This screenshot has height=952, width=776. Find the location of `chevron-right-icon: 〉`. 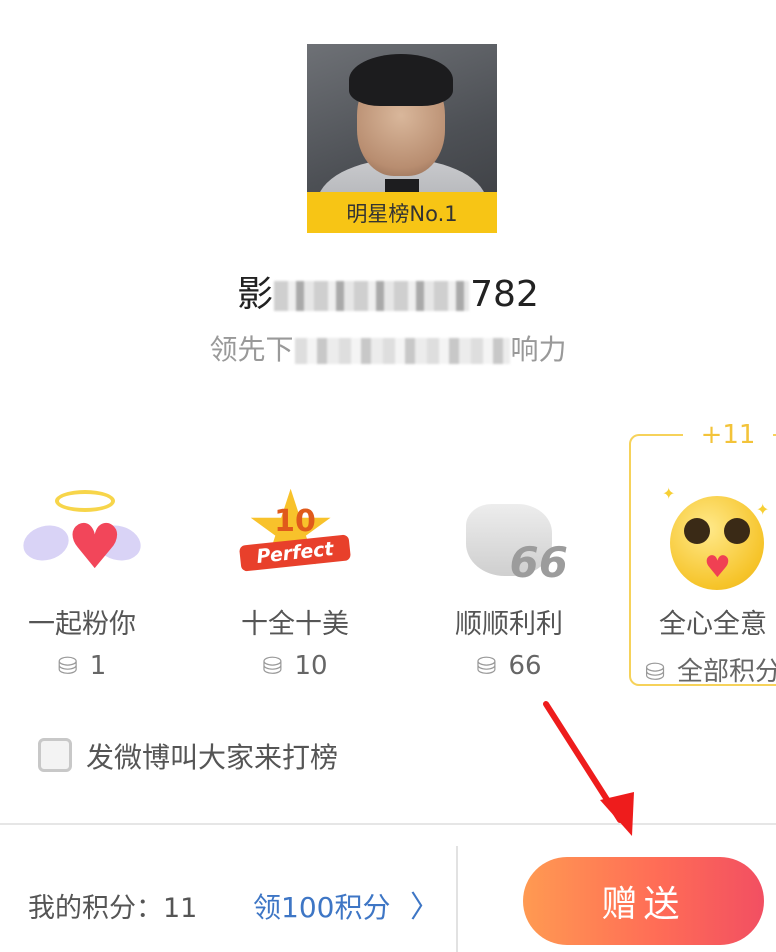

chevron-right-icon: 〉 is located at coordinates (425, 904).